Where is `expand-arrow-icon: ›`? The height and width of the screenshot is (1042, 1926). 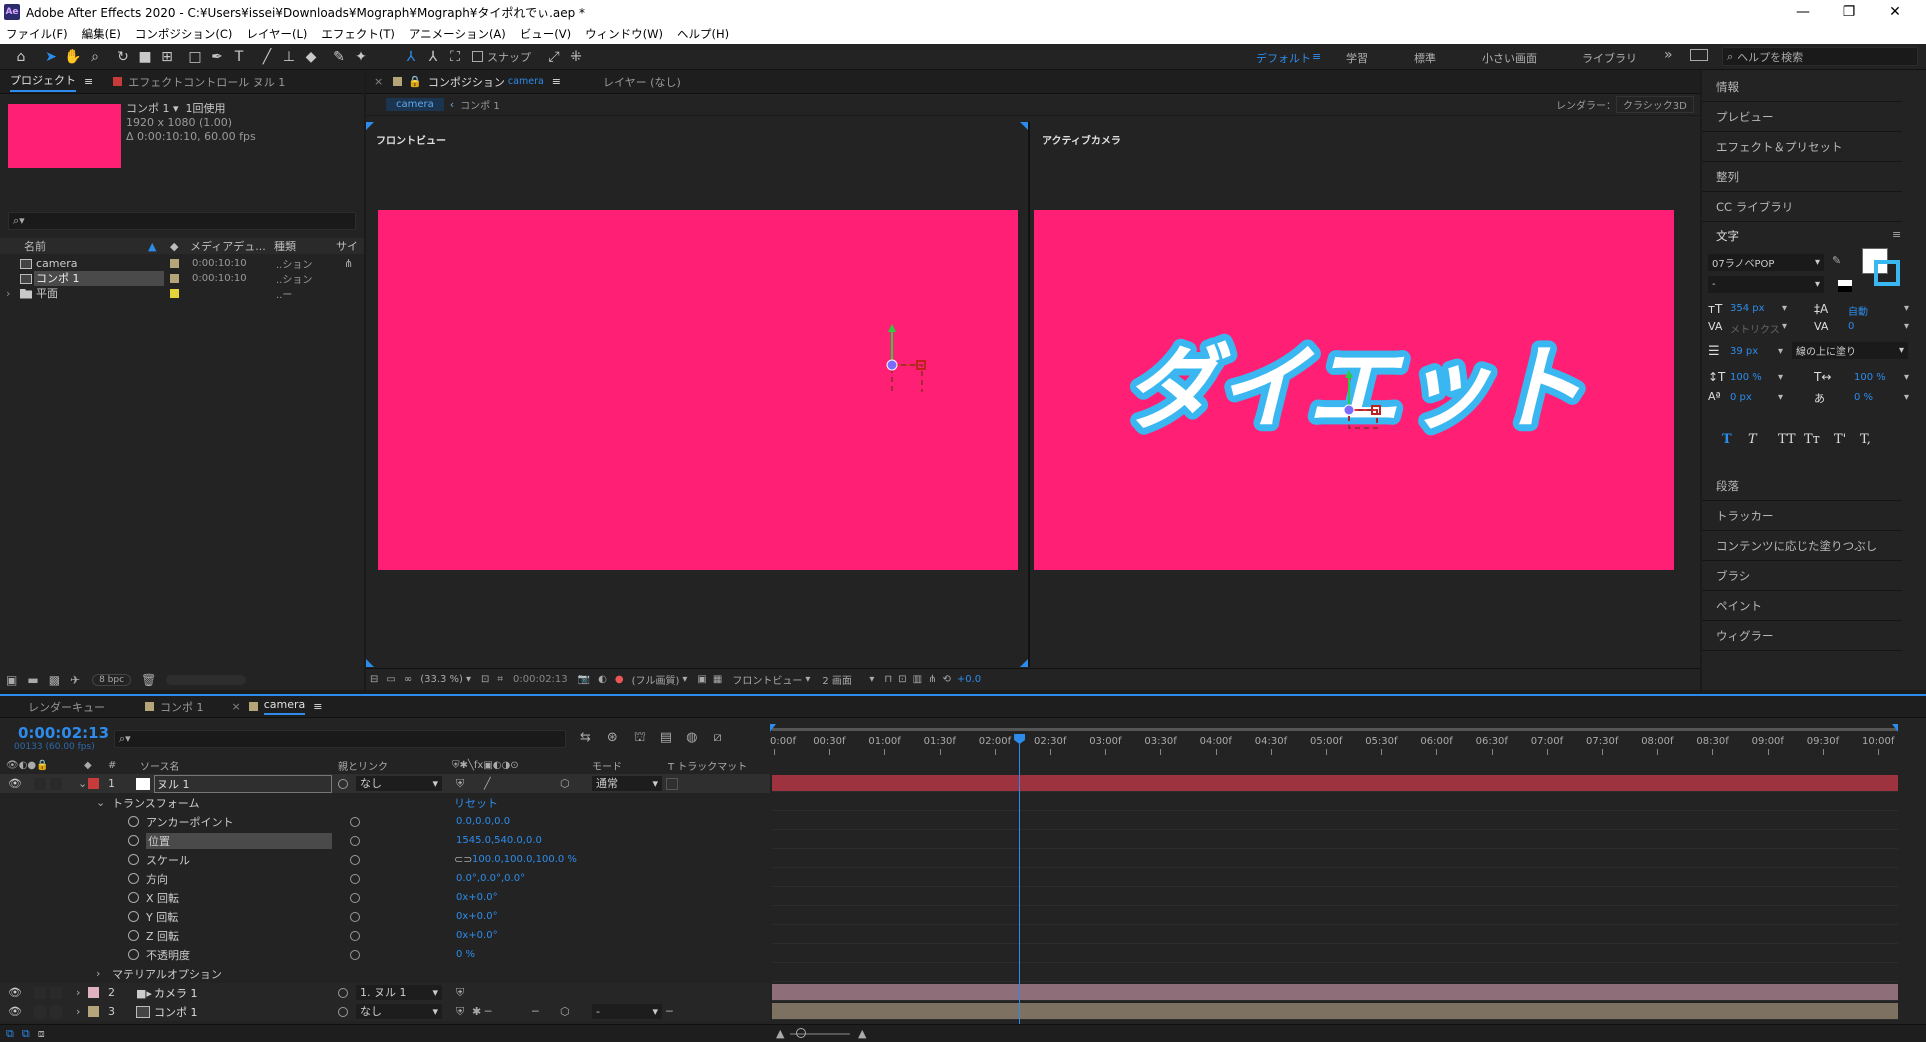
expand-arrow-icon: › is located at coordinates (98, 973).